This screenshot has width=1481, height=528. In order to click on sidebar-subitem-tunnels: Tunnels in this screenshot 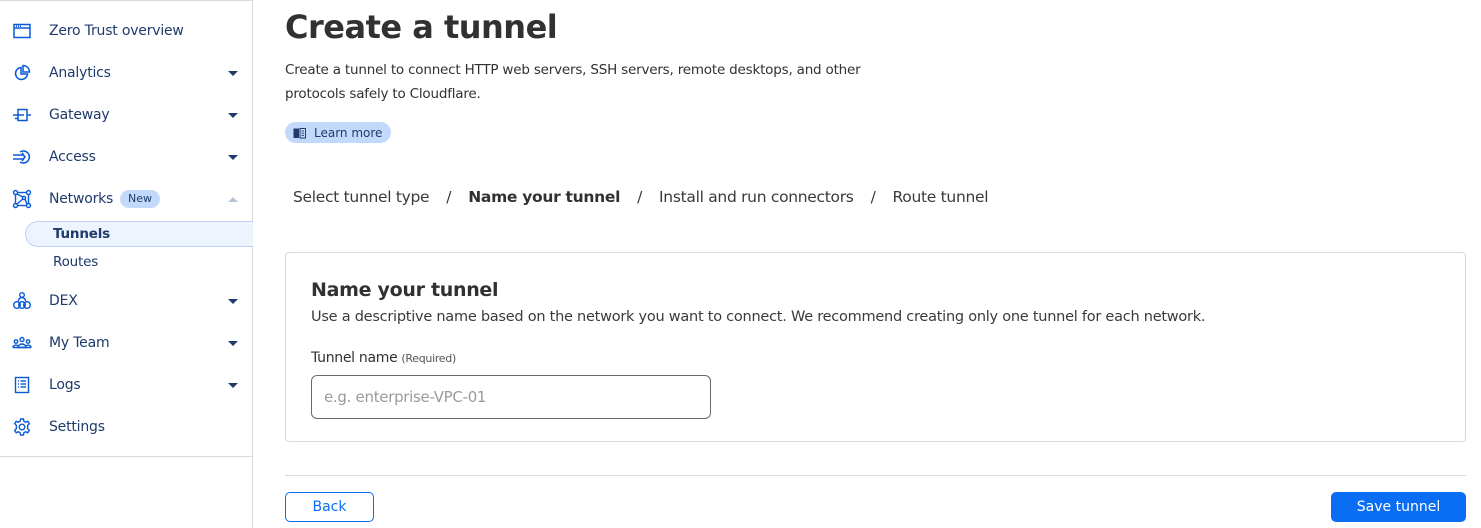, I will do `click(139, 234)`.